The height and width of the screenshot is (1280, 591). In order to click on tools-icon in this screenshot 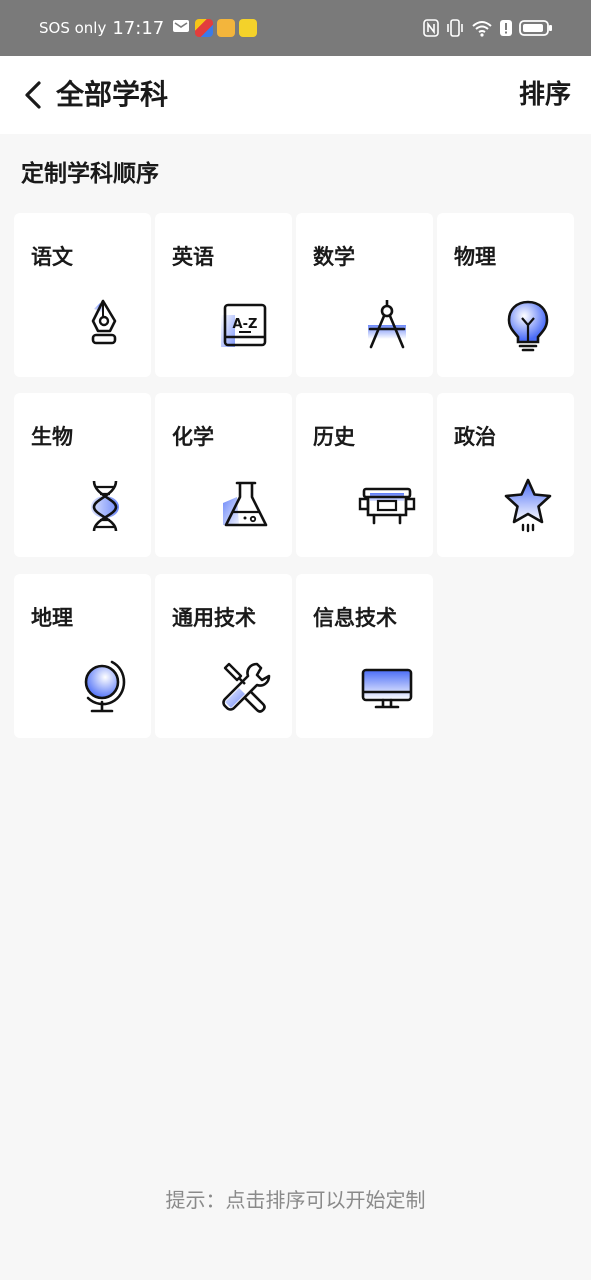, I will do `click(246, 687)`.